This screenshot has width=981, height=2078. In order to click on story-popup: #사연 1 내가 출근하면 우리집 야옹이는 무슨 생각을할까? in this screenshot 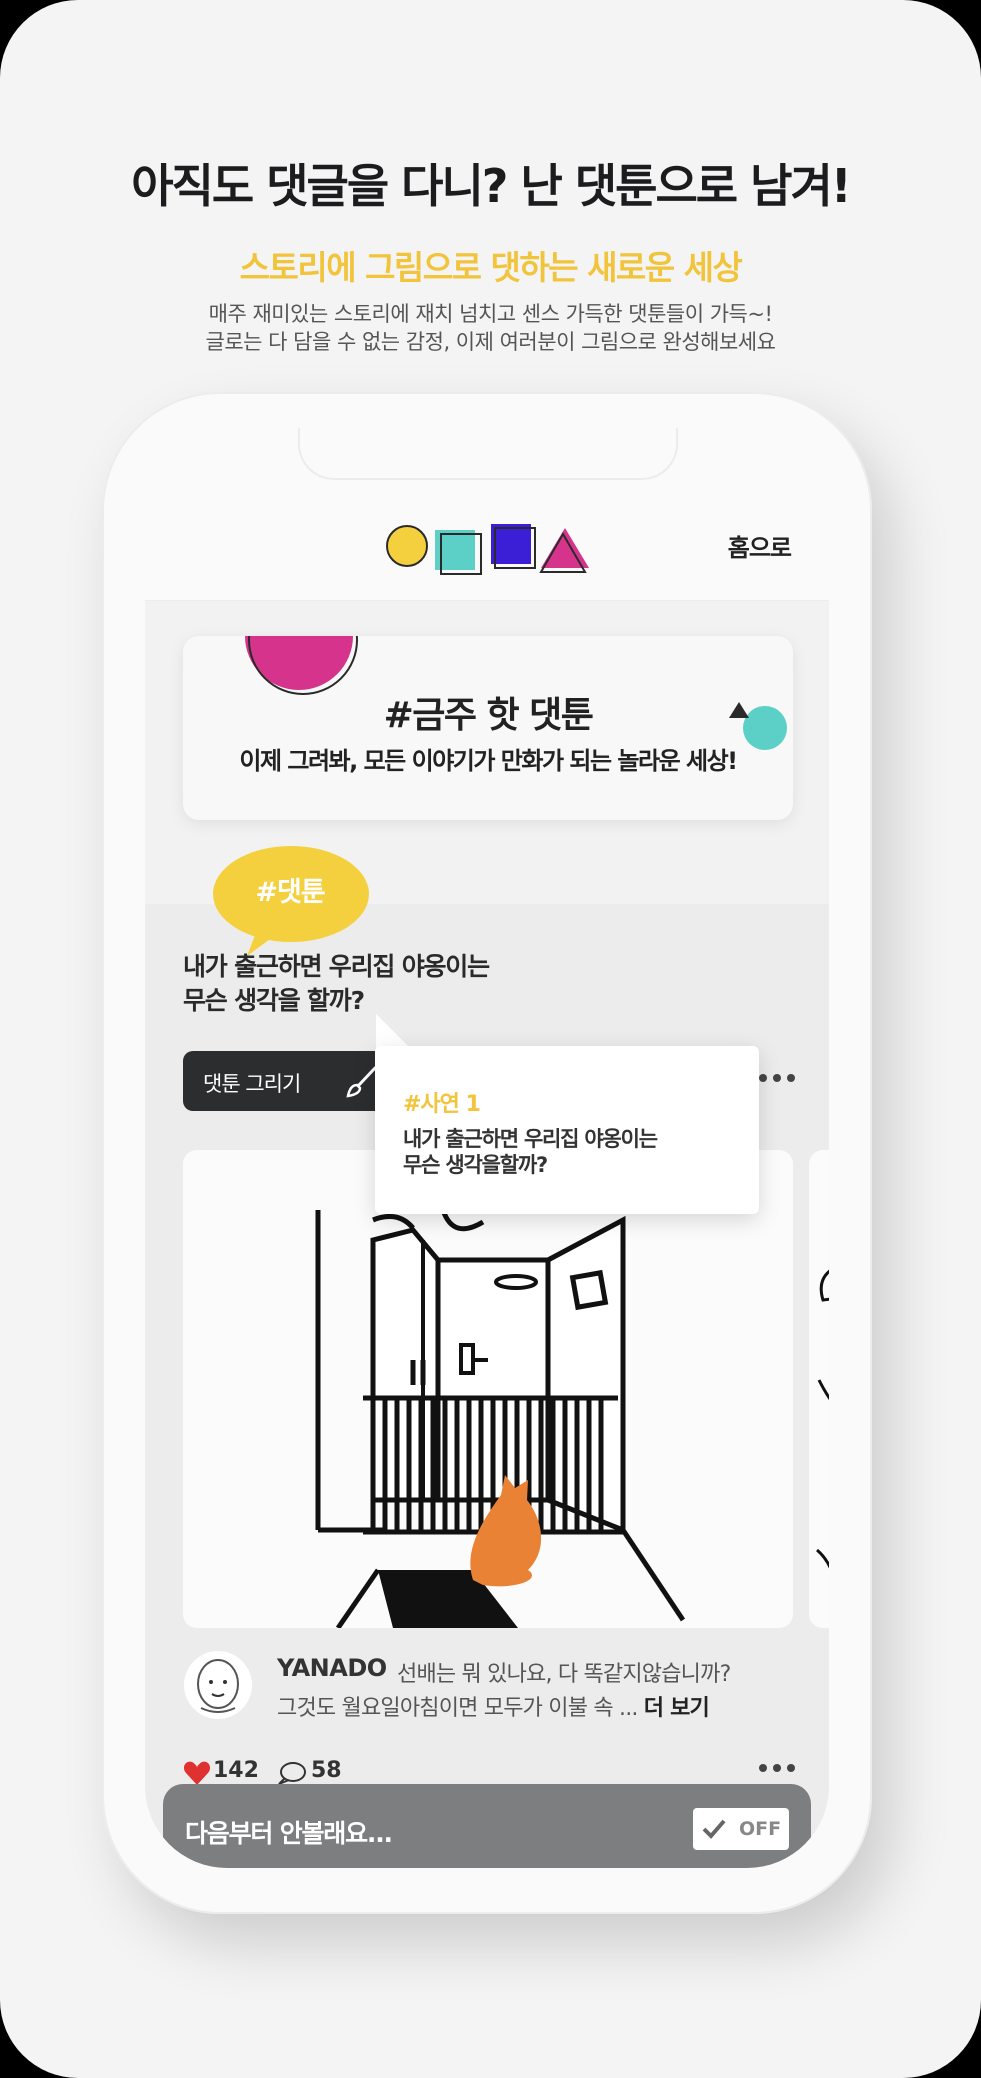, I will do `click(567, 1130)`.